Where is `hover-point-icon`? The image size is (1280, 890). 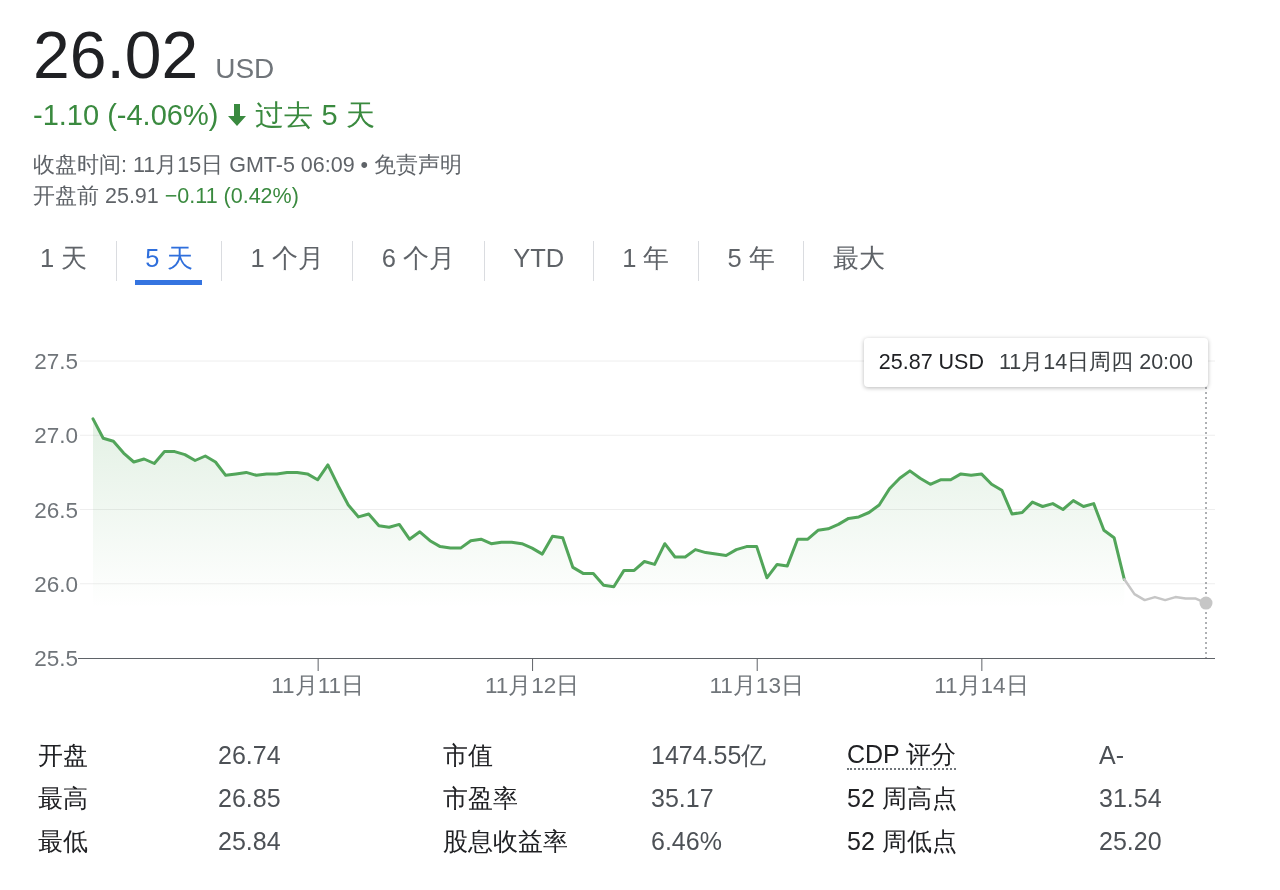
hover-point-icon is located at coordinates (1206, 603).